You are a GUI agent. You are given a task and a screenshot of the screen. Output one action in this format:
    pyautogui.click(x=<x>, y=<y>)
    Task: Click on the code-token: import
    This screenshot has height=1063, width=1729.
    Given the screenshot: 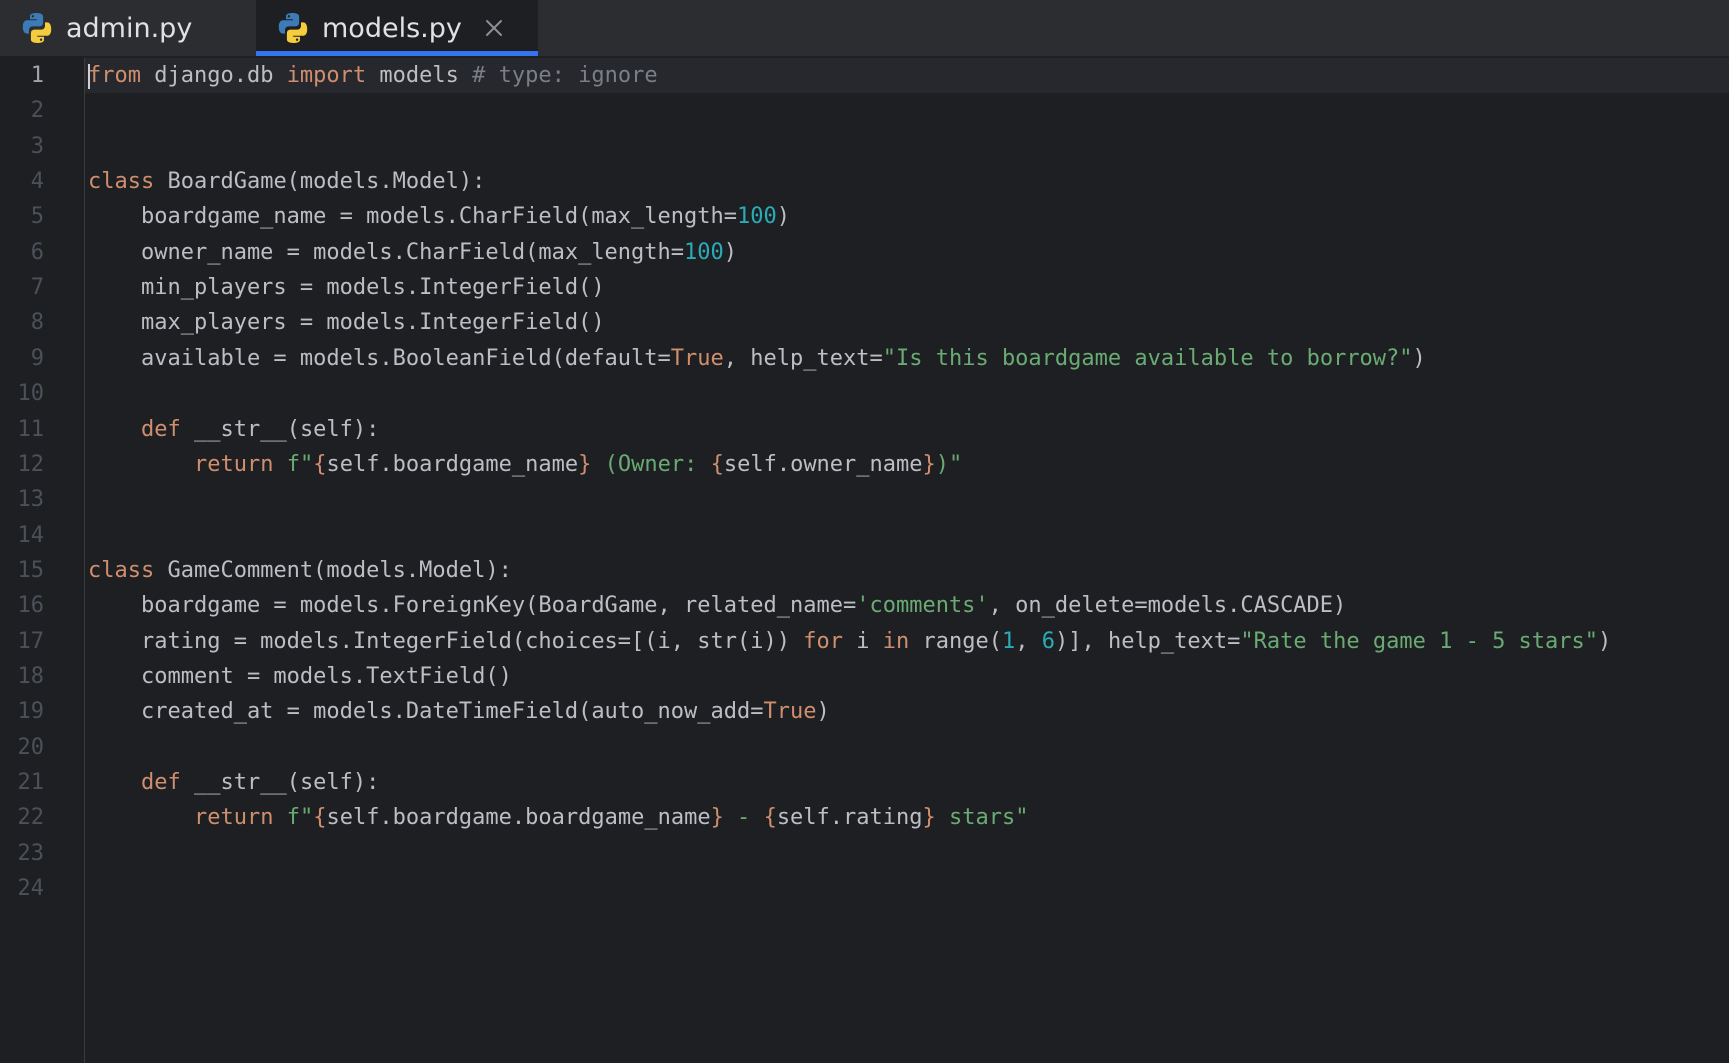 What is the action you would take?
    pyautogui.click(x=326, y=75)
    